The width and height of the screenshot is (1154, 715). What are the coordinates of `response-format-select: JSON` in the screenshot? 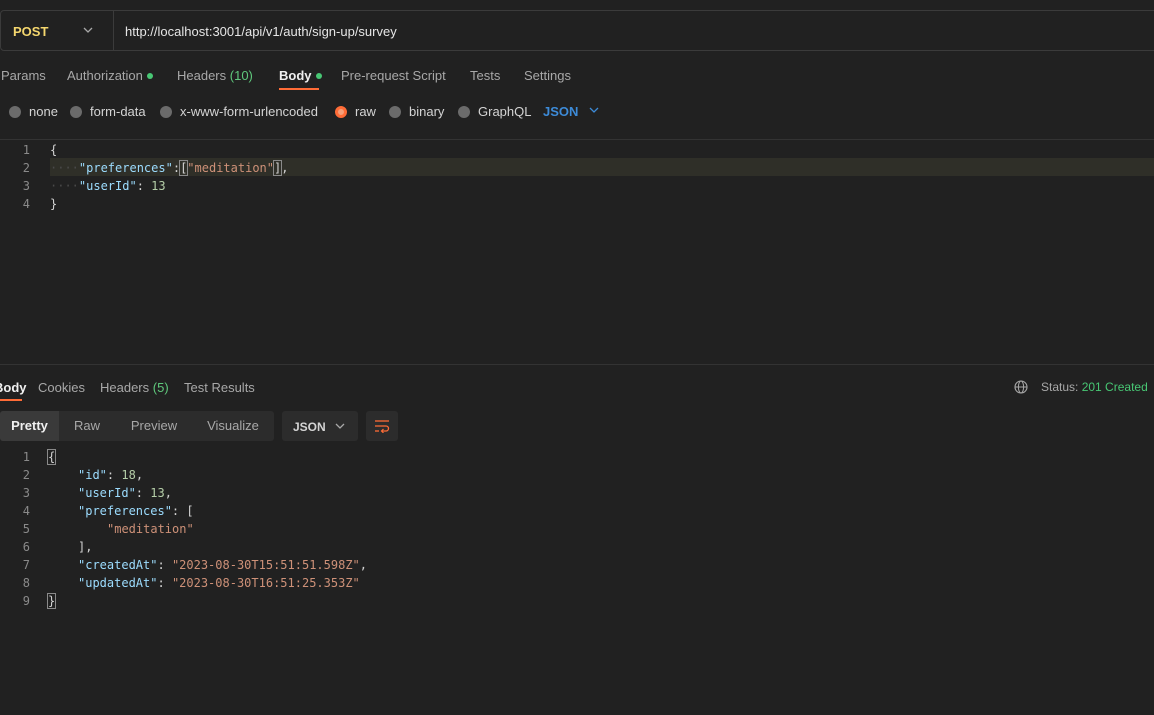 It's located at (320, 426).